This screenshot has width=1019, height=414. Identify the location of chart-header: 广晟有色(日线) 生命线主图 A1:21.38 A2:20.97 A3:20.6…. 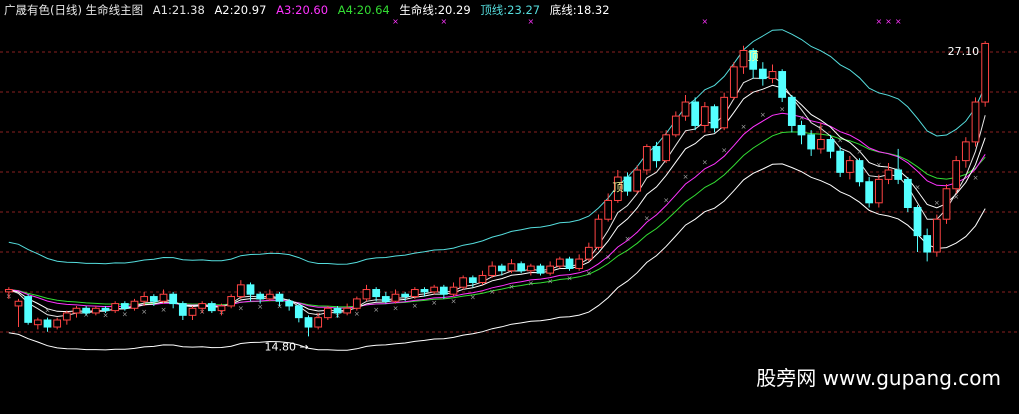
(310, 10).